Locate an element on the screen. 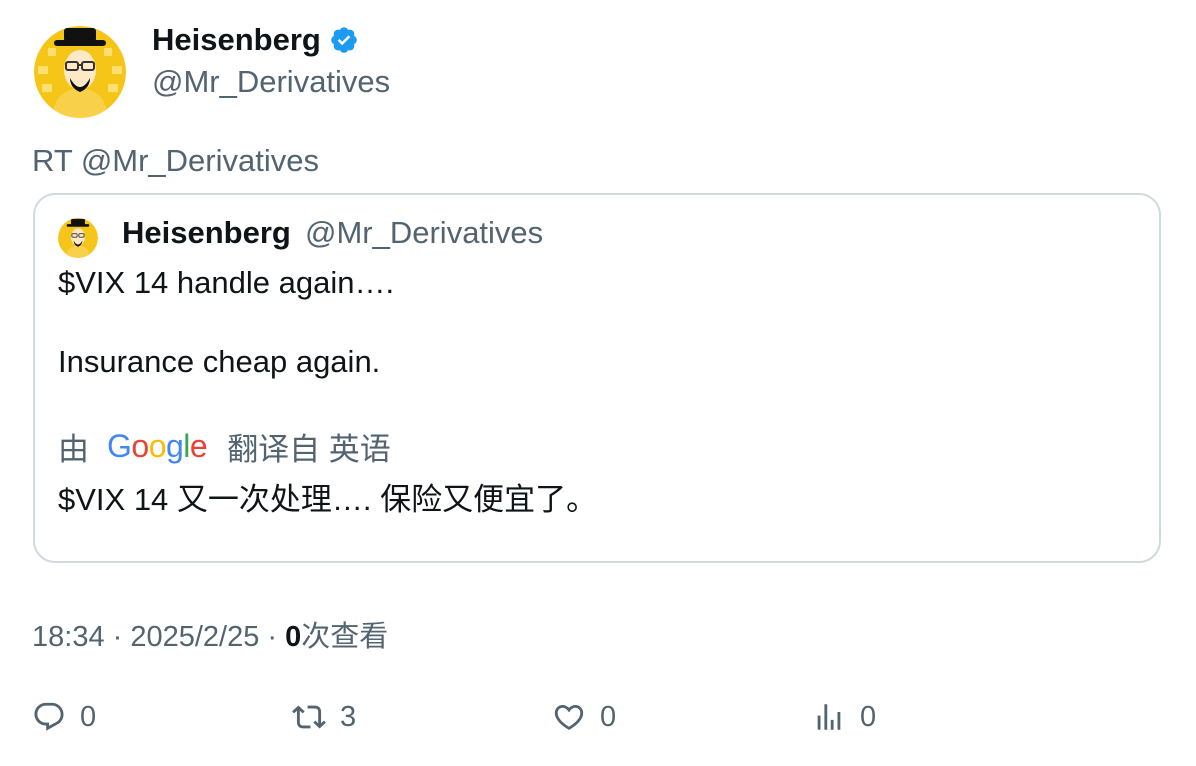 This screenshot has width=1196, height=766. tweet-date: 2025/2/25 is located at coordinates (194, 637).